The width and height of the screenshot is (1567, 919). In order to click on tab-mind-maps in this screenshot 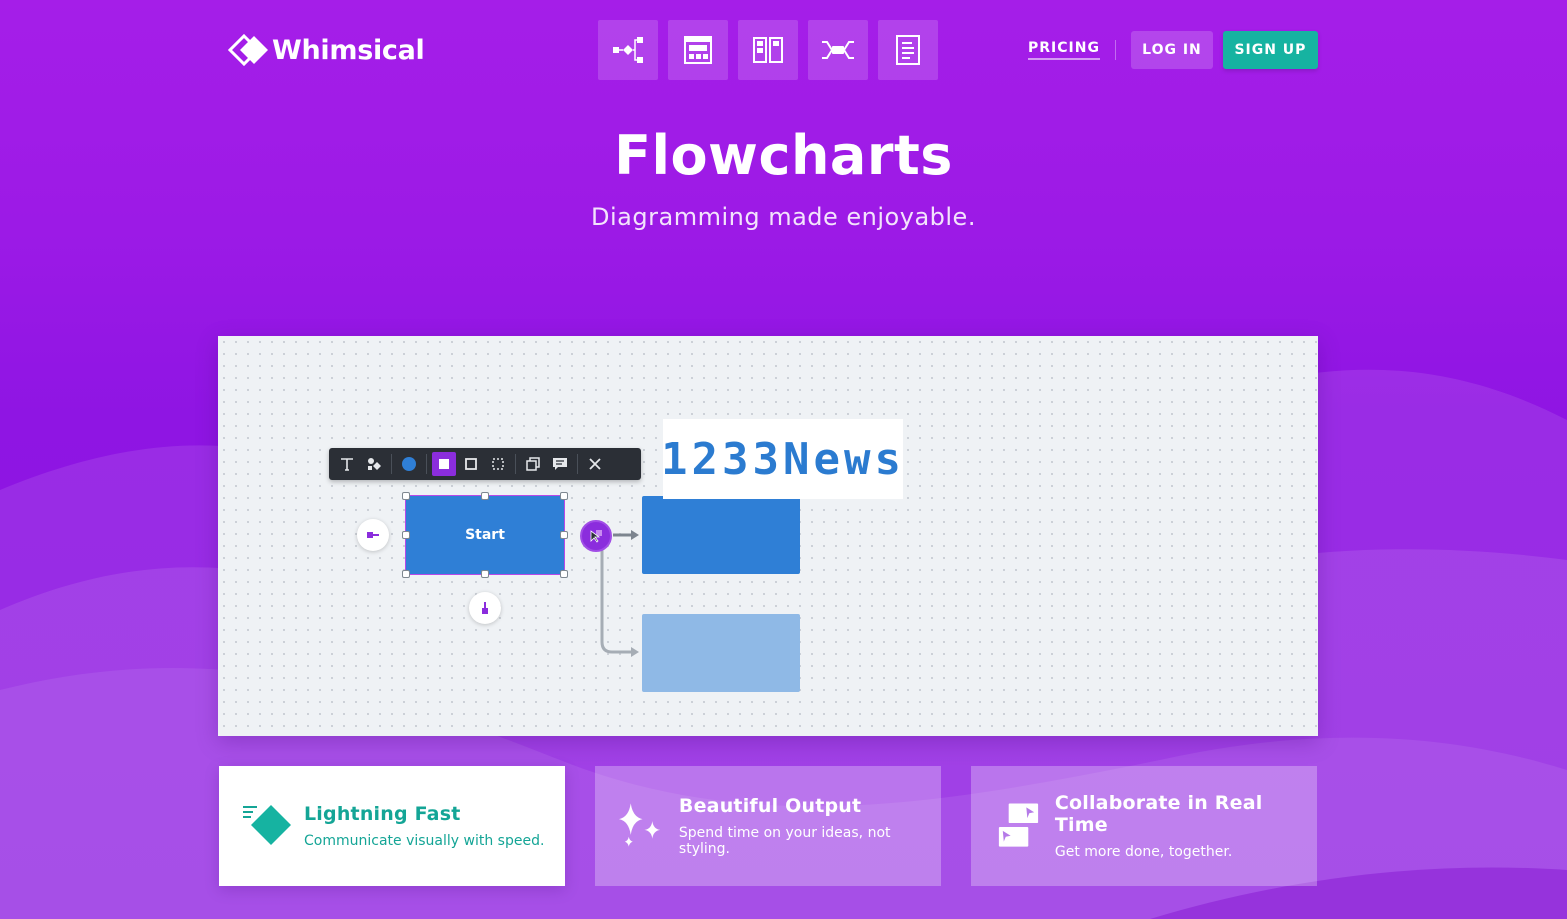, I will do `click(838, 50)`.